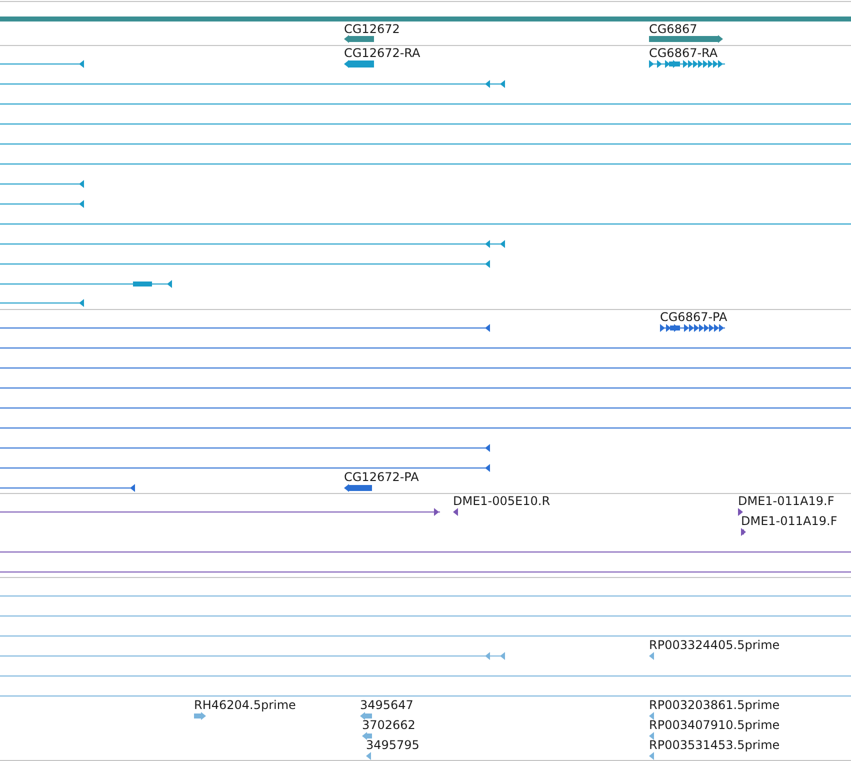  What do you see at coordinates (245, 705) in the screenshot?
I see `feature-label: RH46204.5prime` at bounding box center [245, 705].